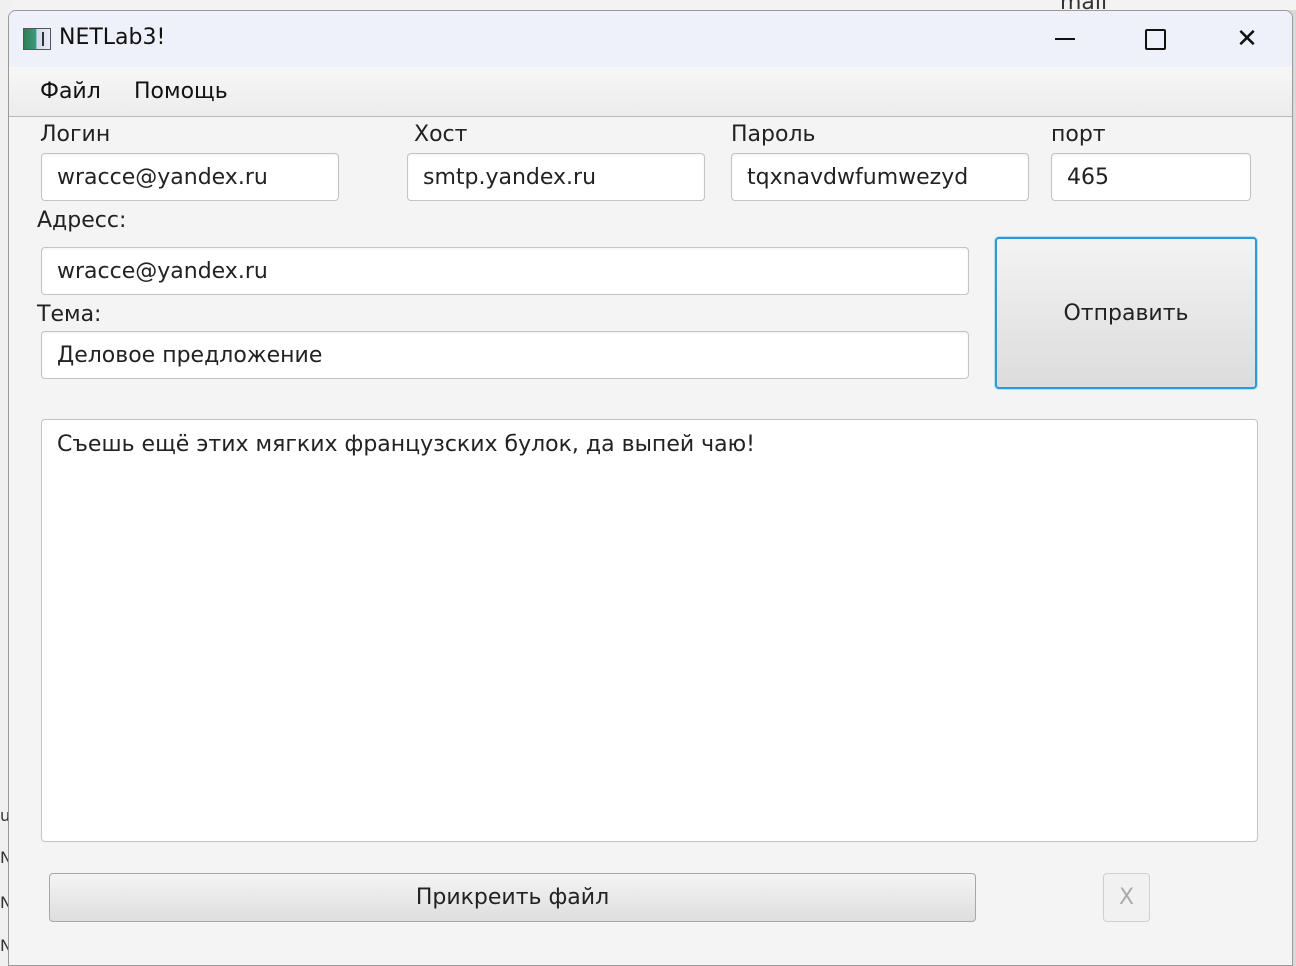 This screenshot has height=966, width=1296. I want to click on menu-file: Файл, so click(70, 91).